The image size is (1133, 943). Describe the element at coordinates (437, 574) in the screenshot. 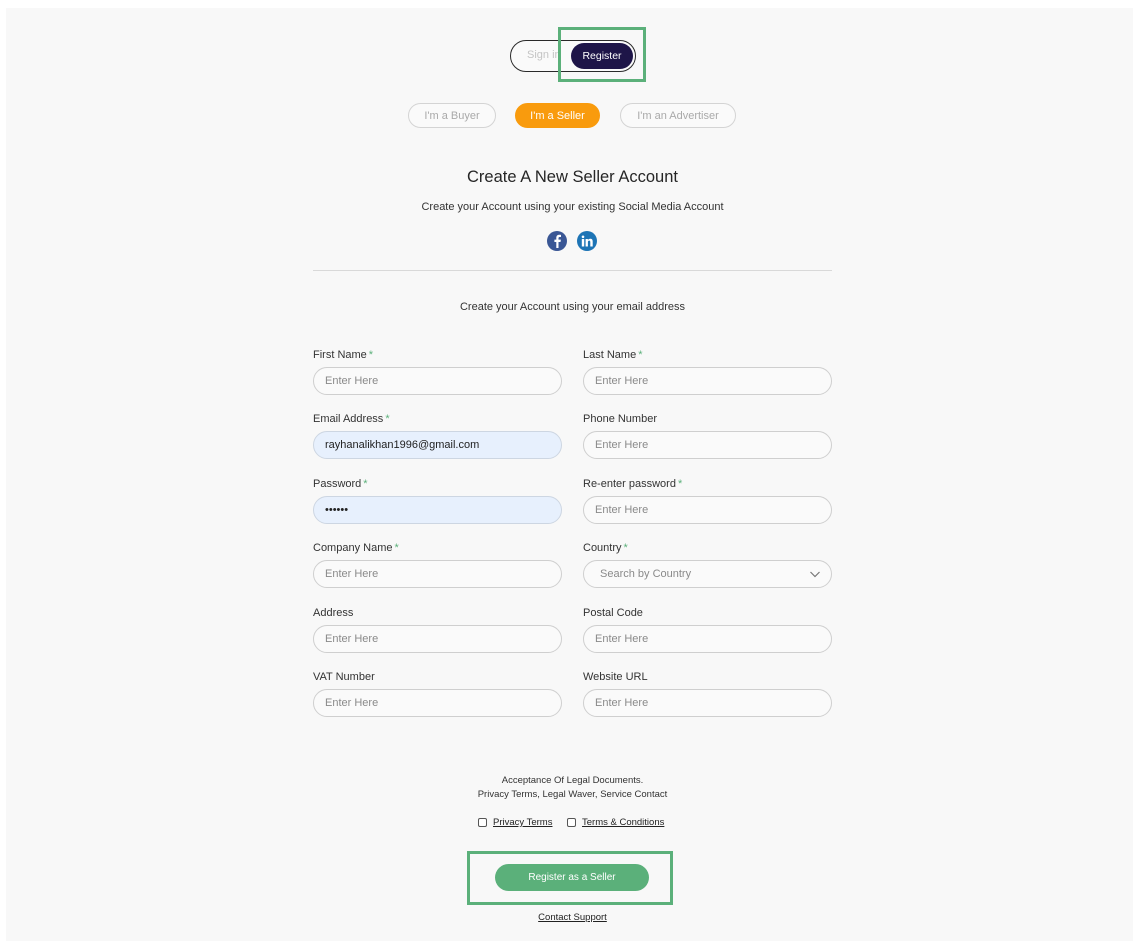

I see `company-name-input` at that location.